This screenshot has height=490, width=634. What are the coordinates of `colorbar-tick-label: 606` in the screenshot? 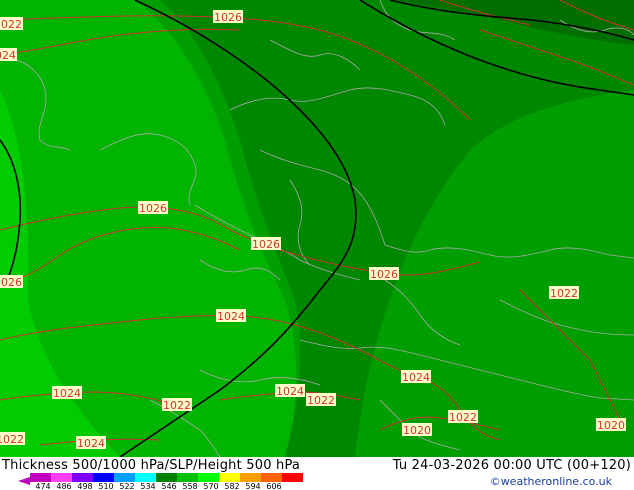 It's located at (273, 486).